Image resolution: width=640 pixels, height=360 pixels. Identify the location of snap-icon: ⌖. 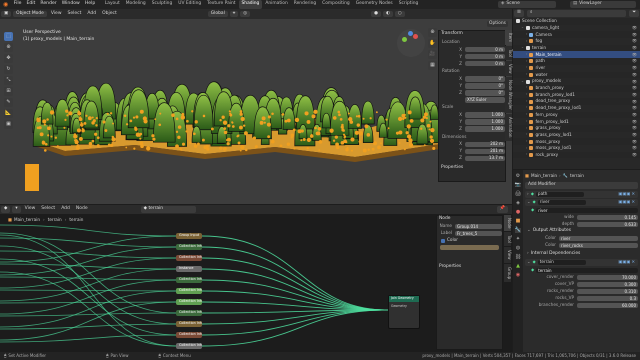
(234, 14).